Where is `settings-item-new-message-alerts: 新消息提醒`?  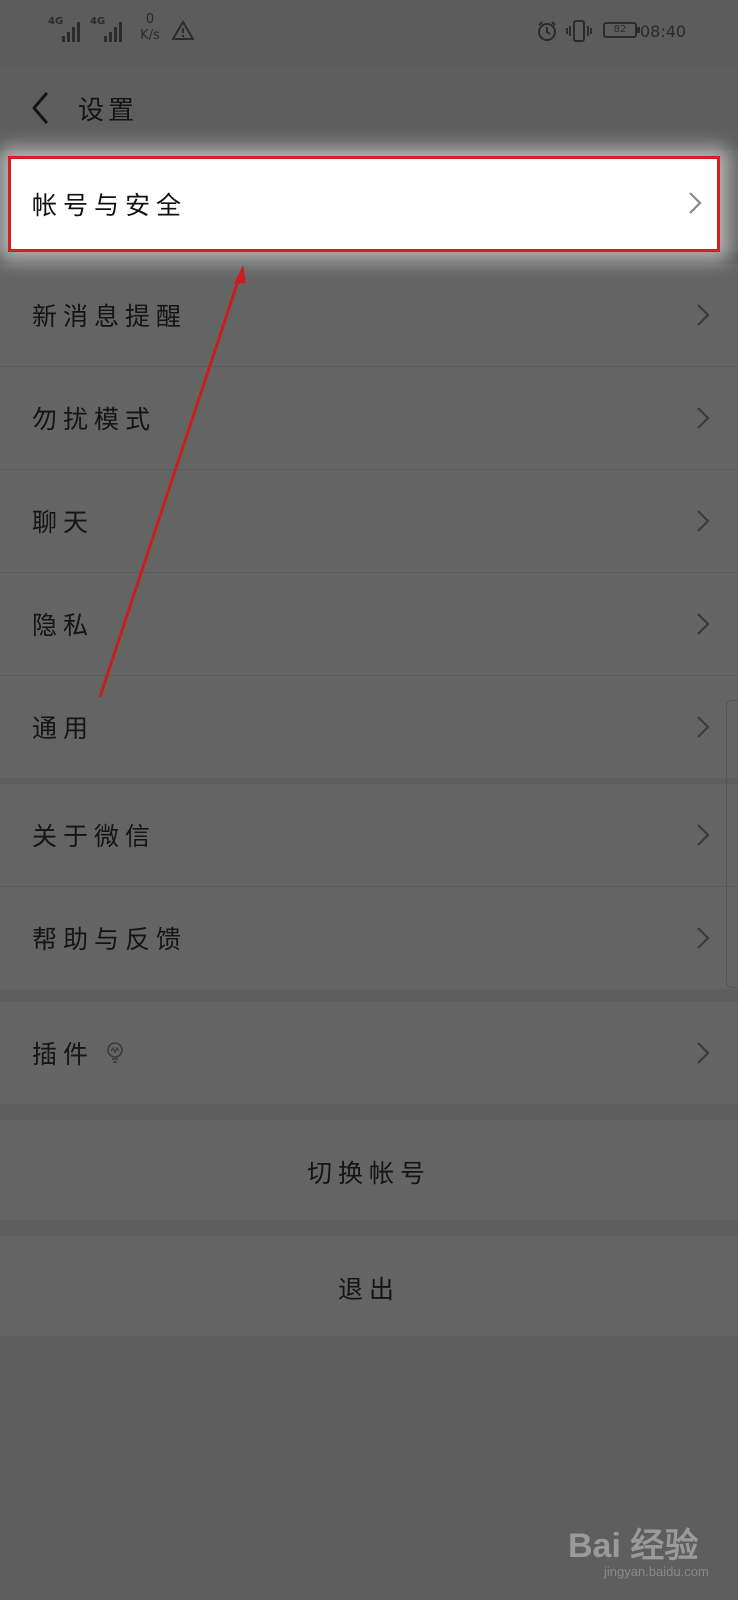
settings-item-new-message-alerts: 新消息提醒 is located at coordinates (369, 315).